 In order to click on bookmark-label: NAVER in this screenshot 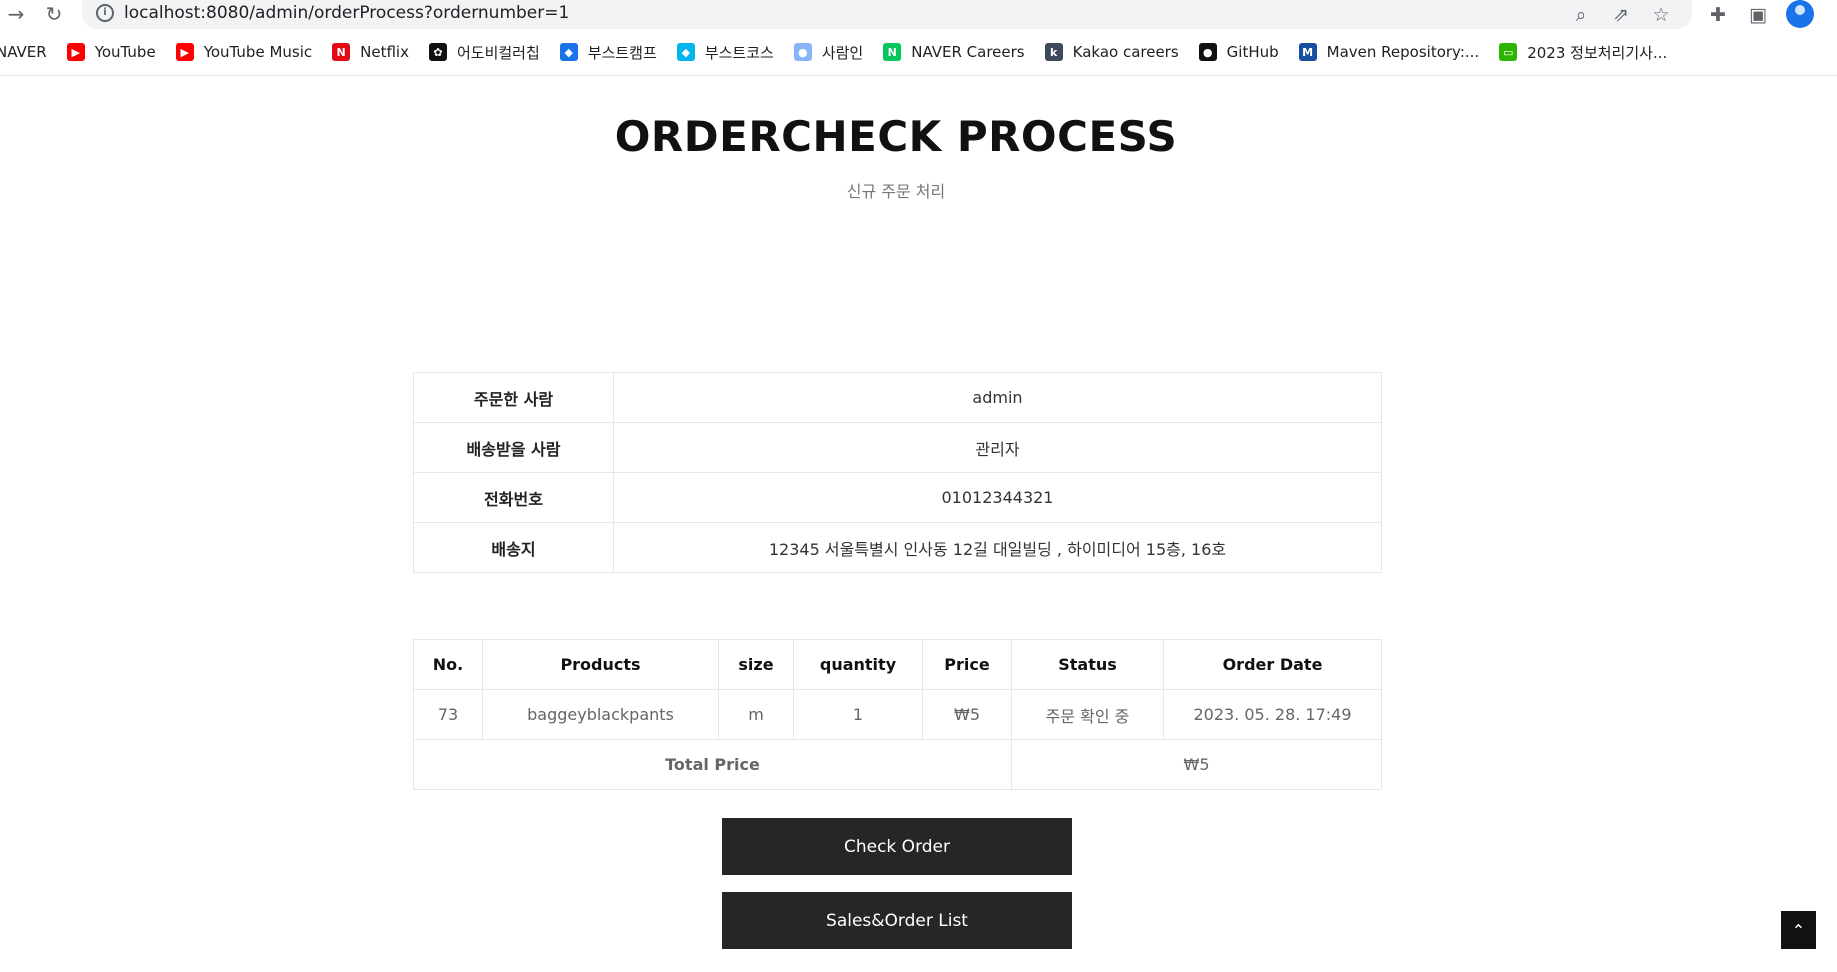, I will do `click(23, 52)`.